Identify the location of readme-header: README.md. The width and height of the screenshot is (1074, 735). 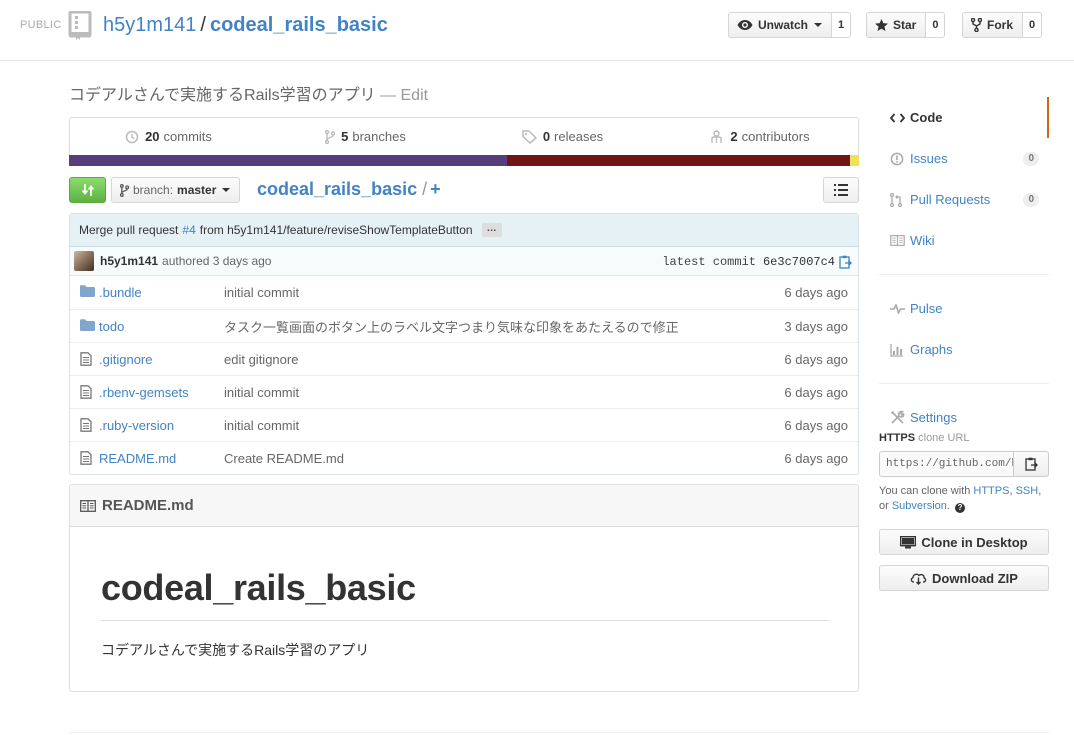
(464, 506).